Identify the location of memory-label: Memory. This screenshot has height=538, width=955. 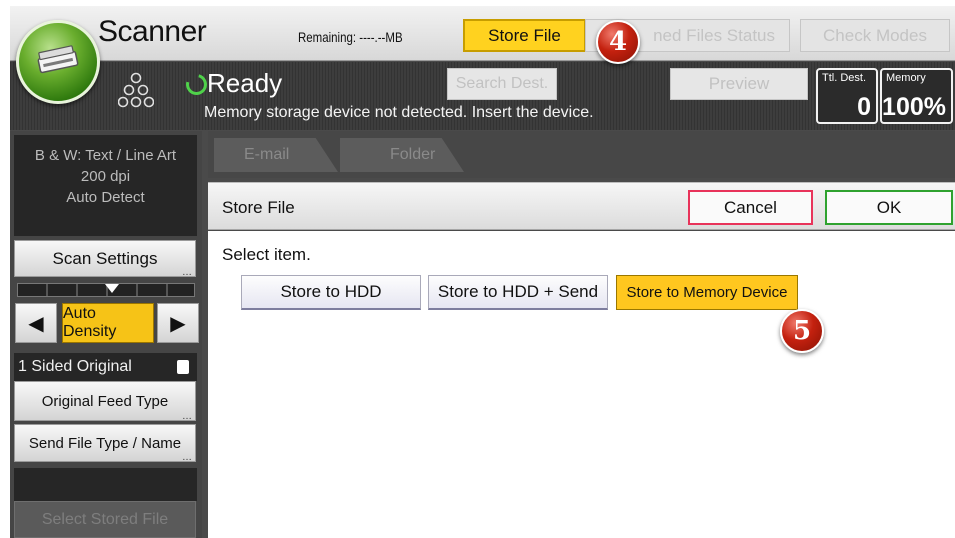
(906, 78).